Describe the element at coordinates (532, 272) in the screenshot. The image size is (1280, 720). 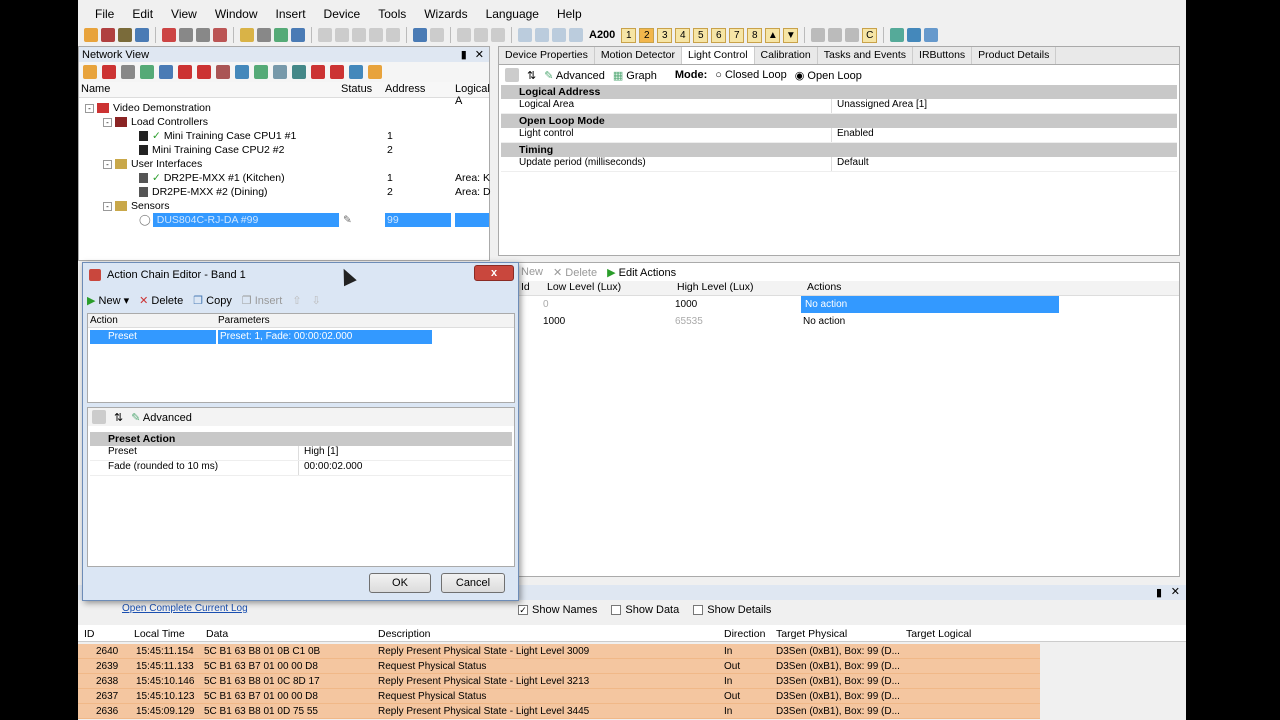
I see `bands-new-button: New` at that location.